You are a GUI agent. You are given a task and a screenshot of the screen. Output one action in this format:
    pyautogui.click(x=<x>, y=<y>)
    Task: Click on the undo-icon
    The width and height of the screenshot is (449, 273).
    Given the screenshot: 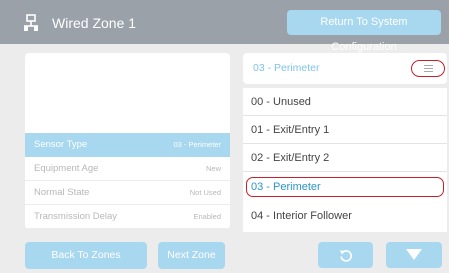 What is the action you would take?
    pyautogui.click(x=345, y=256)
    